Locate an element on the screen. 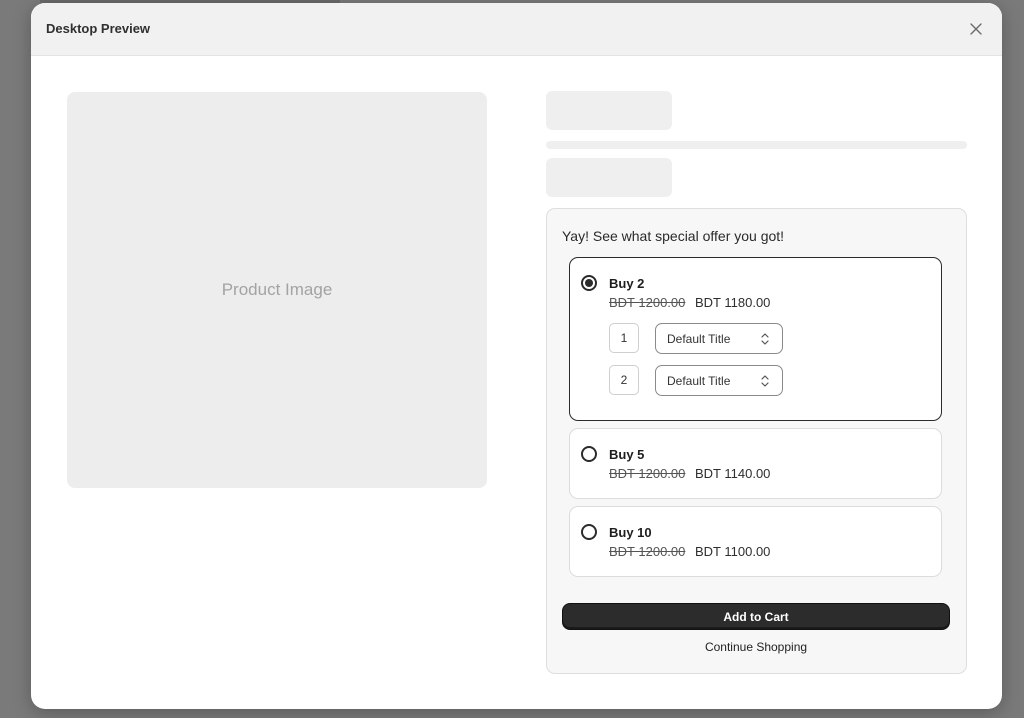 This screenshot has height=718, width=1024. option-prices: BDT 1200.00 BDT 1140.00 is located at coordinates (689, 473).